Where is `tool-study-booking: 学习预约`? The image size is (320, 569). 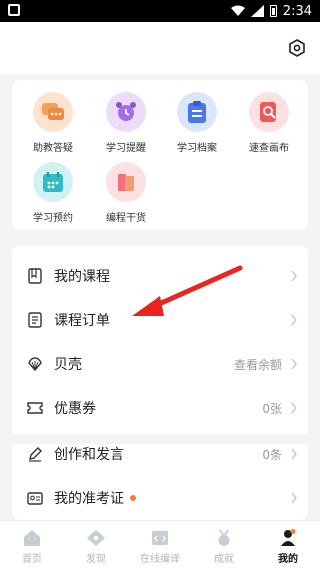
tool-study-booking: 学习预约 is located at coordinates (53, 193).